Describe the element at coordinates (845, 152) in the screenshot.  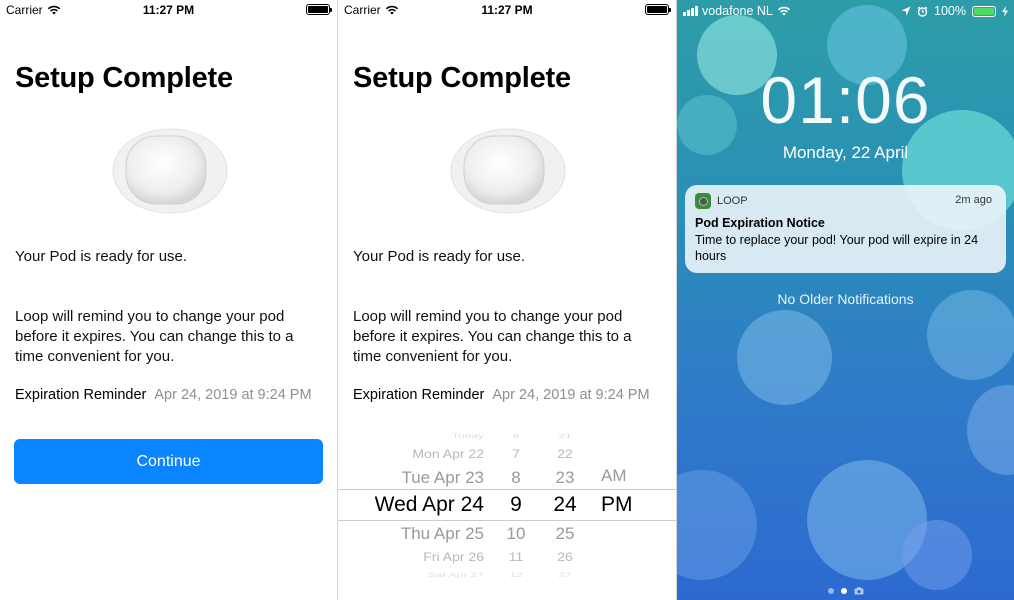
I see `lock-date: Monday, 22 April` at that location.